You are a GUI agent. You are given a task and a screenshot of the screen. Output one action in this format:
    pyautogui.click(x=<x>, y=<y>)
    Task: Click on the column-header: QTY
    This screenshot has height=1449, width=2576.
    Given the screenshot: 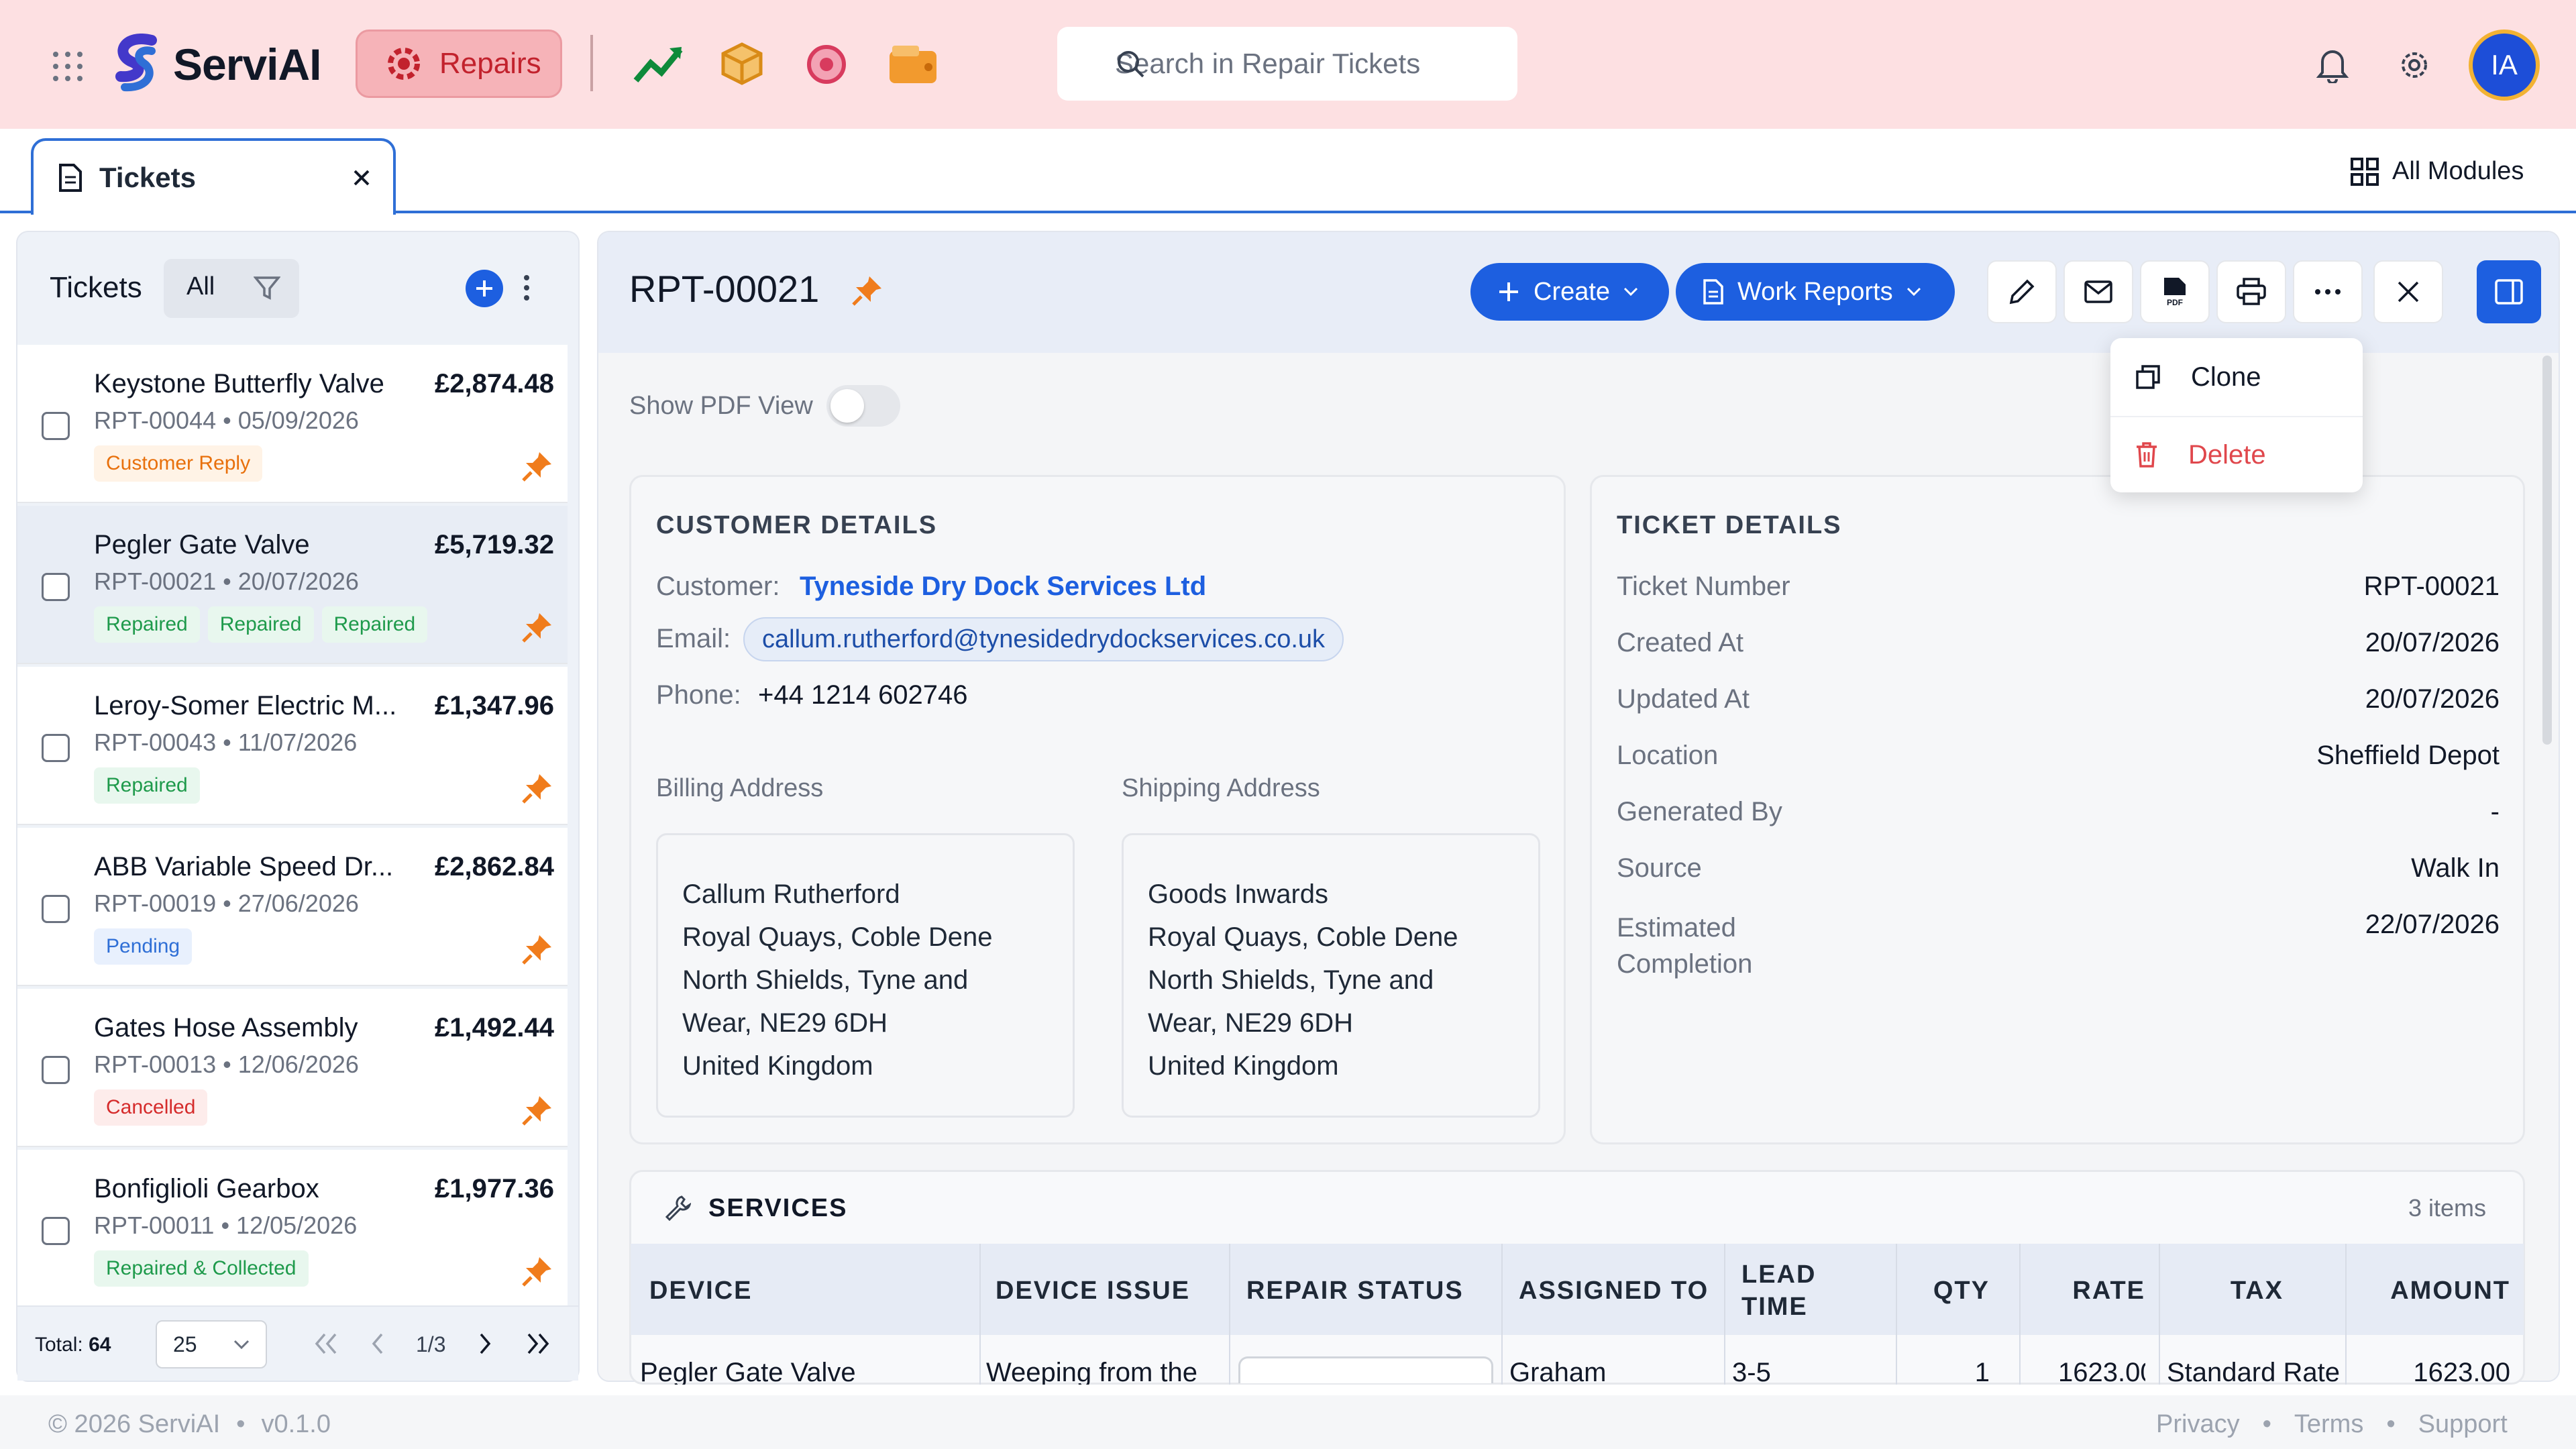 What is the action you would take?
    pyautogui.click(x=1939, y=1291)
    